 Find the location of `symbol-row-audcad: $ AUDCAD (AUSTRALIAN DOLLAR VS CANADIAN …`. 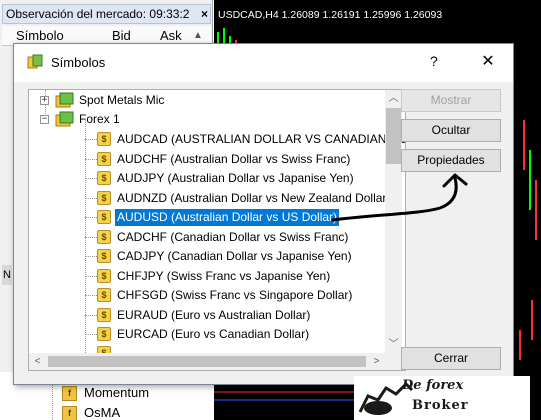

symbol-row-audcad: $ AUDCAD (AUSTRALIAN DOLLAR VS CANADIAN … is located at coordinates (217, 139).